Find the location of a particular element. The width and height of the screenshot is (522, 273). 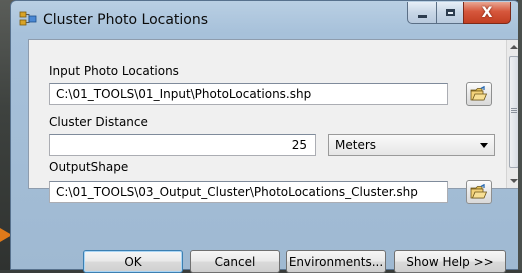

maximize-icon is located at coordinates (450, 12).